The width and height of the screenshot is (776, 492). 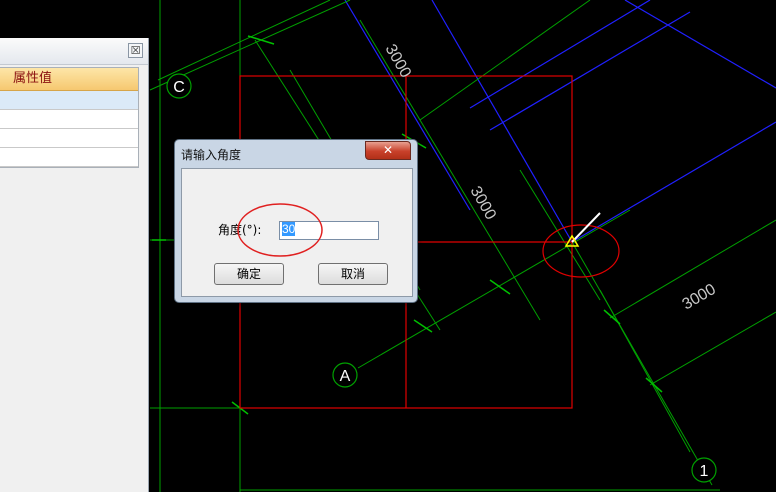 I want to click on angle-dialog: 请输入角度 ✕ 角度(°): 30 确定 取消, so click(x=296, y=221).